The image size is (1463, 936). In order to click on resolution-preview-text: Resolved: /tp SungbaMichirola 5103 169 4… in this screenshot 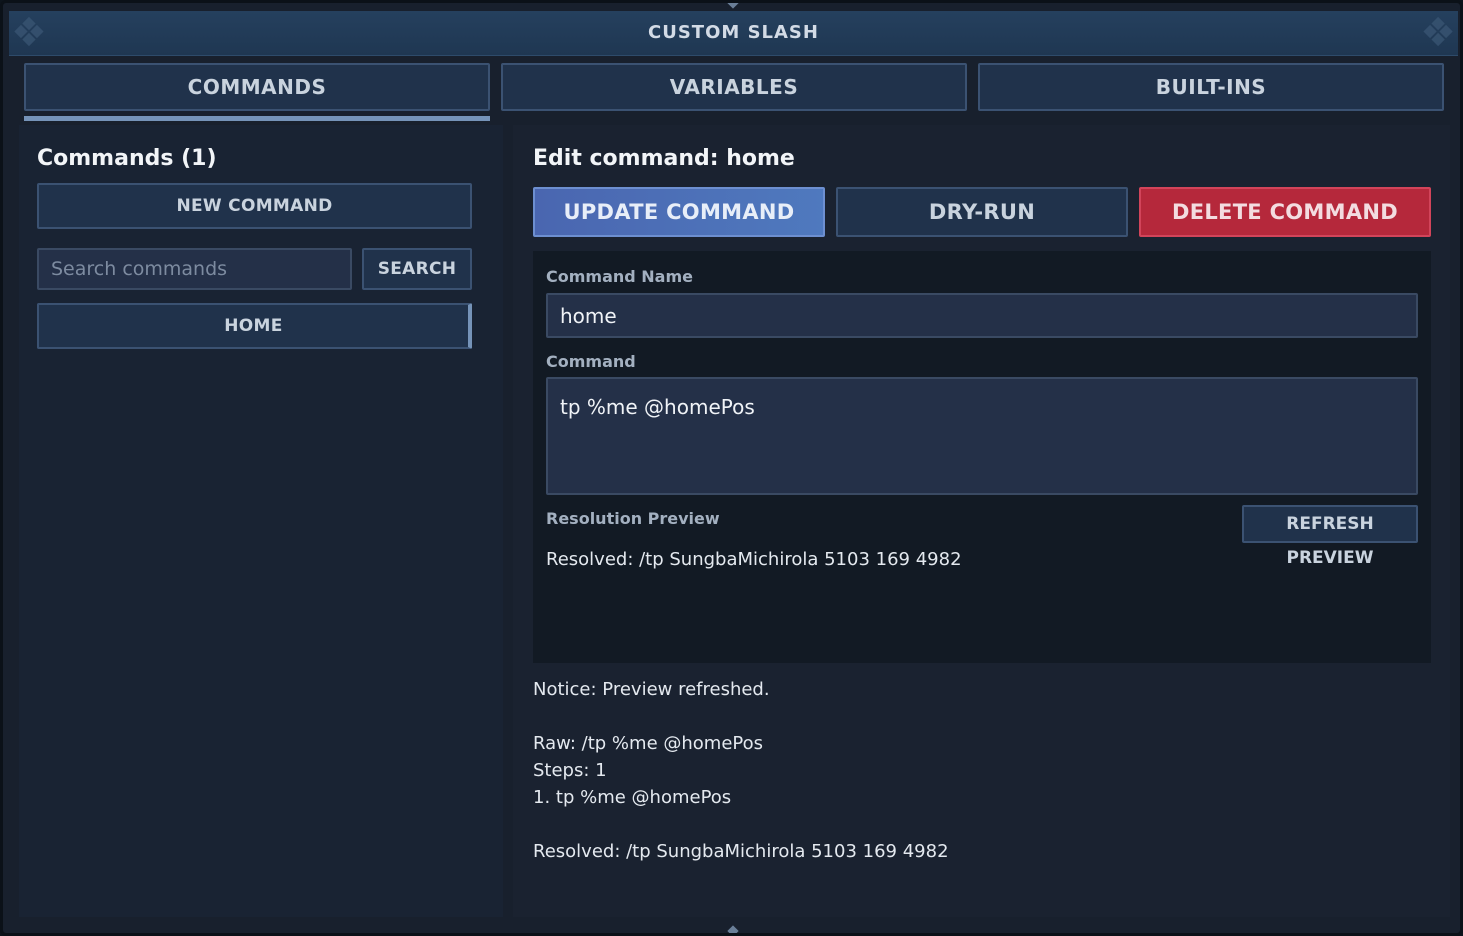, I will do `click(754, 559)`.